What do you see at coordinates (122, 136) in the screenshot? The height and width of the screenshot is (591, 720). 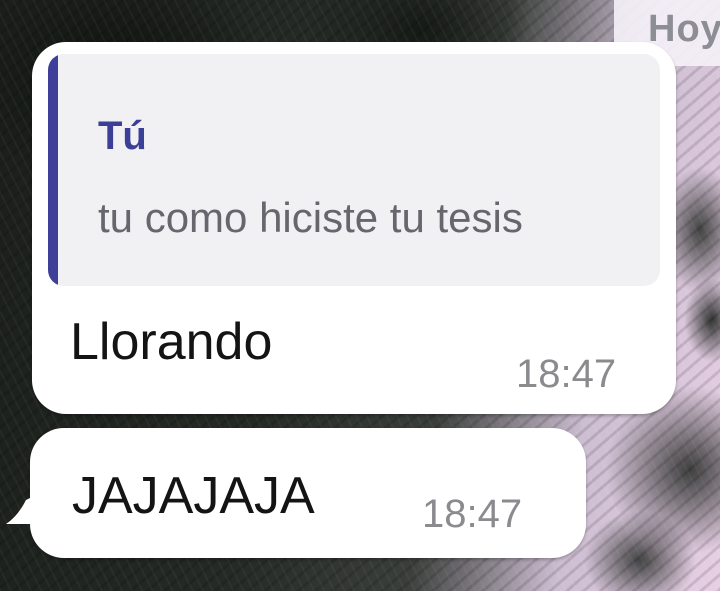 I see `quoted-author: Tú` at bounding box center [122, 136].